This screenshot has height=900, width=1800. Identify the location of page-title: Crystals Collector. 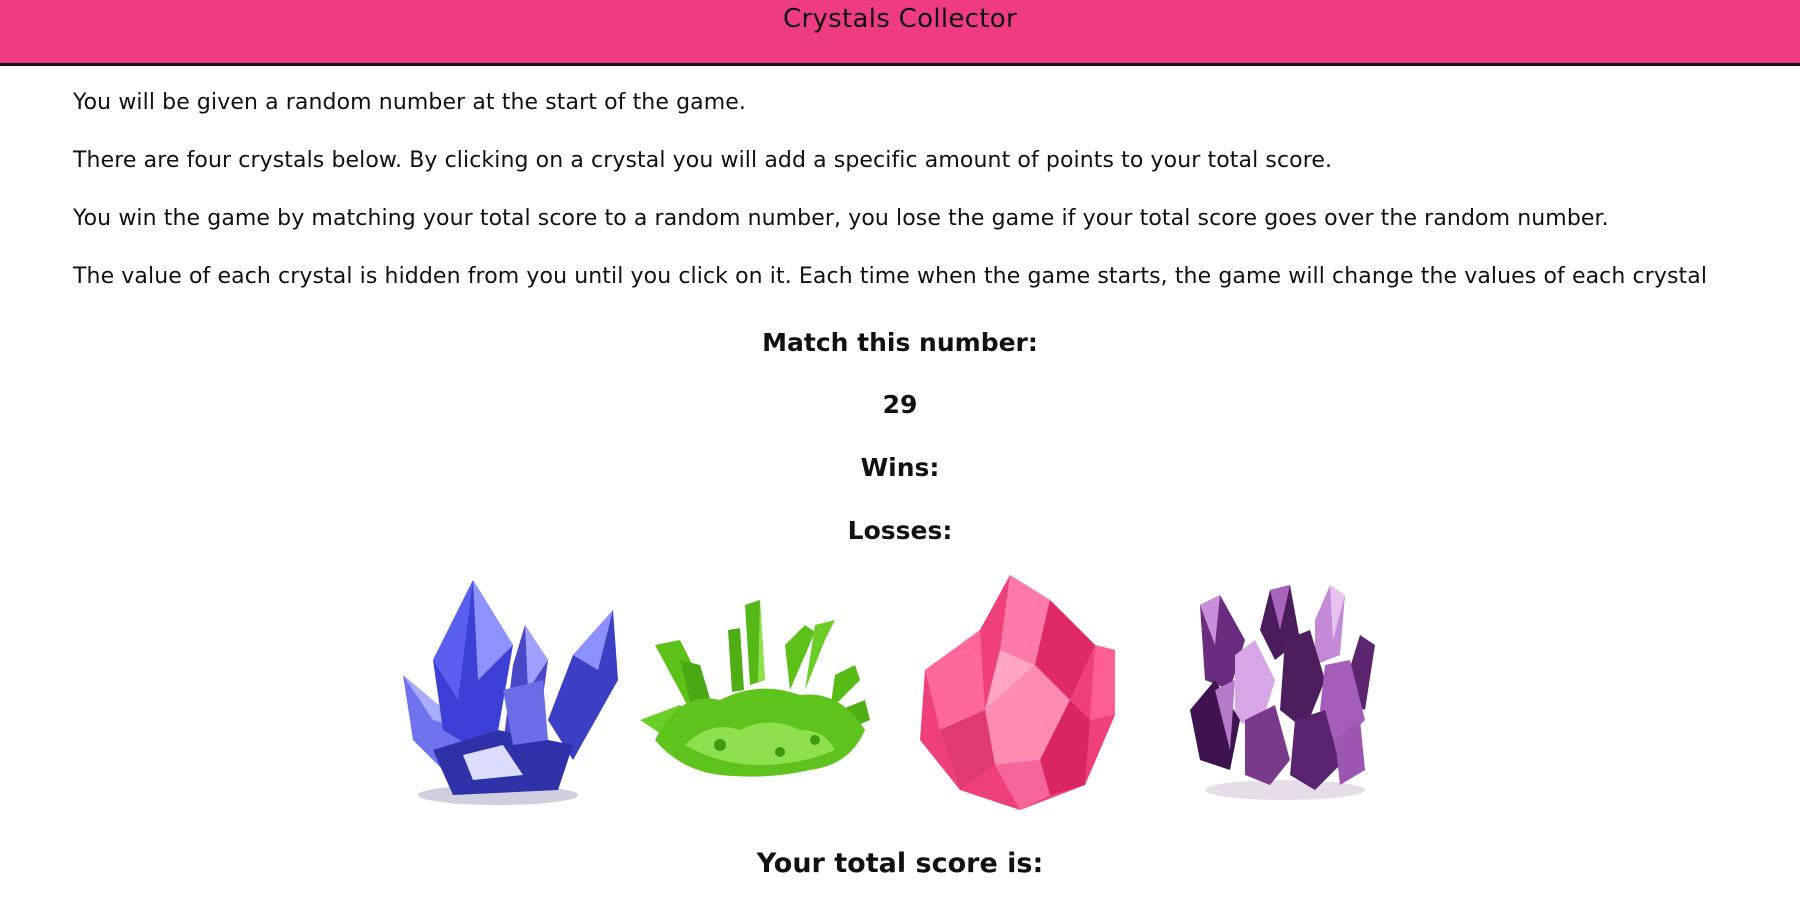
(900, 19).